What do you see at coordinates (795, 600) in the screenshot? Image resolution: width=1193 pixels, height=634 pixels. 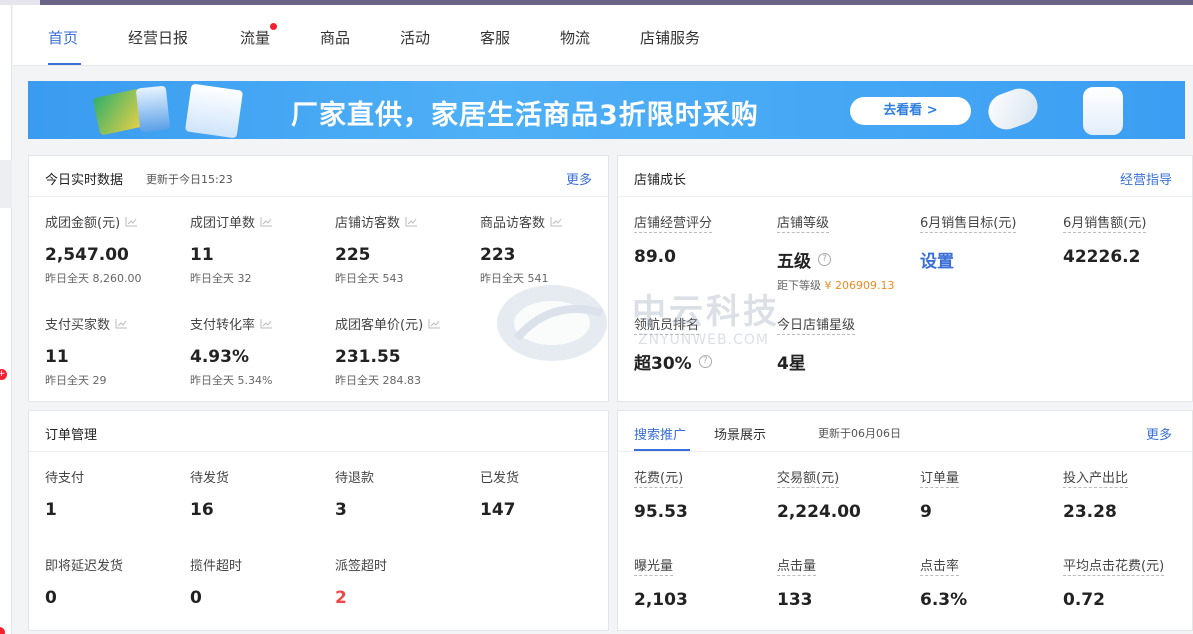 I see `metric-value: 133` at bounding box center [795, 600].